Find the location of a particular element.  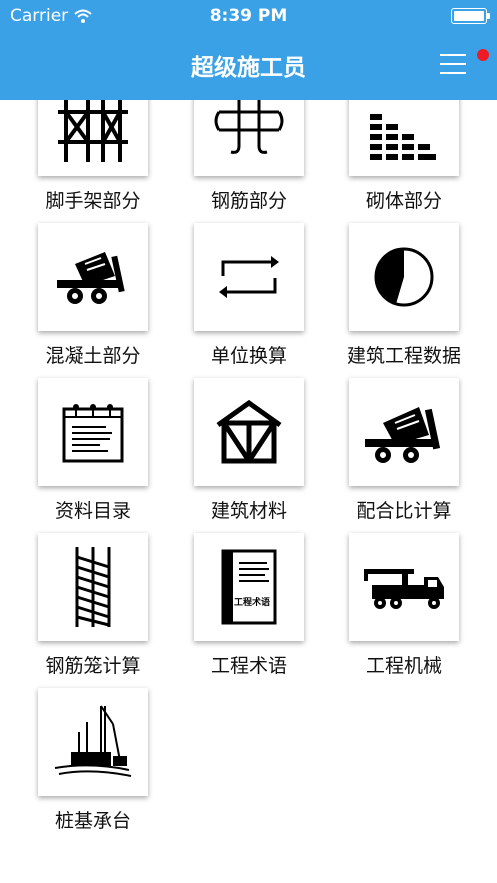

rebar-cage-icon is located at coordinates (93, 587).